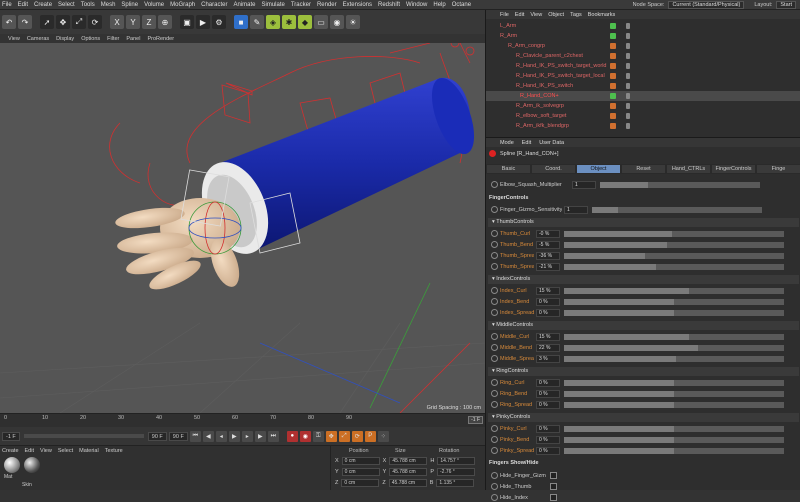  Describe the element at coordinates (12, 465) in the screenshot. I see `material-mat-preview` at that location.